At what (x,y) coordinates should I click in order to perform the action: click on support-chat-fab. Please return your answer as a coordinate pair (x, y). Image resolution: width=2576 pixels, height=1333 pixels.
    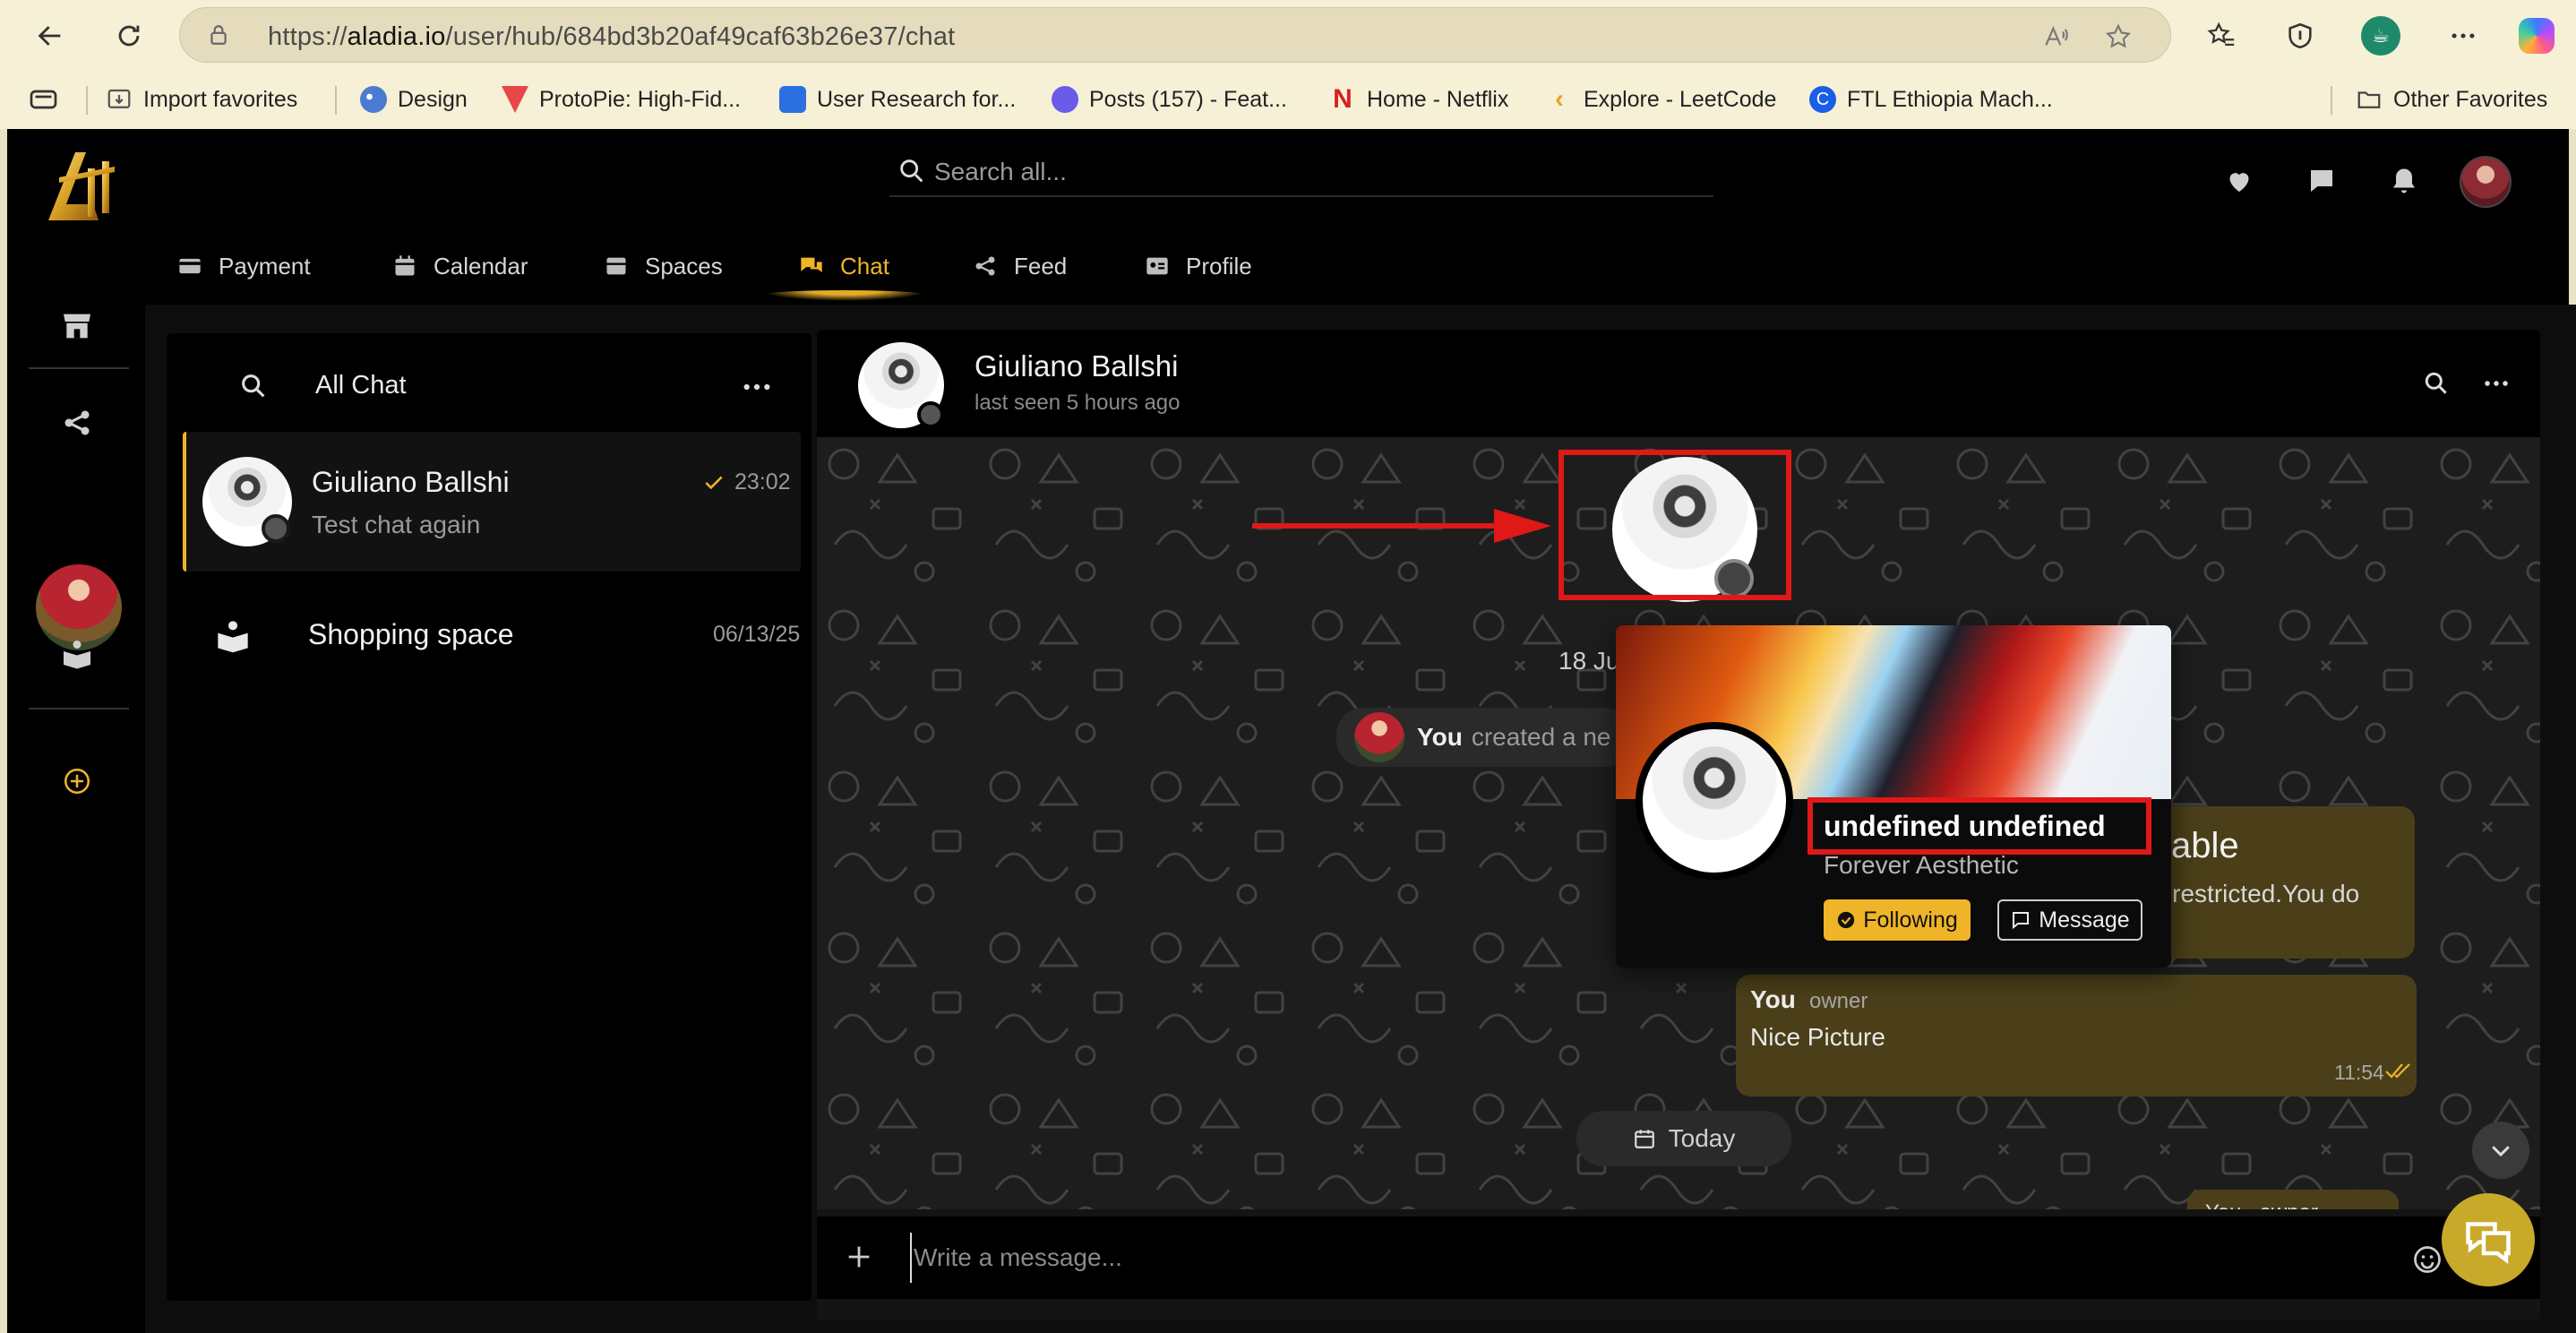
    Looking at the image, I should click on (2488, 1240).